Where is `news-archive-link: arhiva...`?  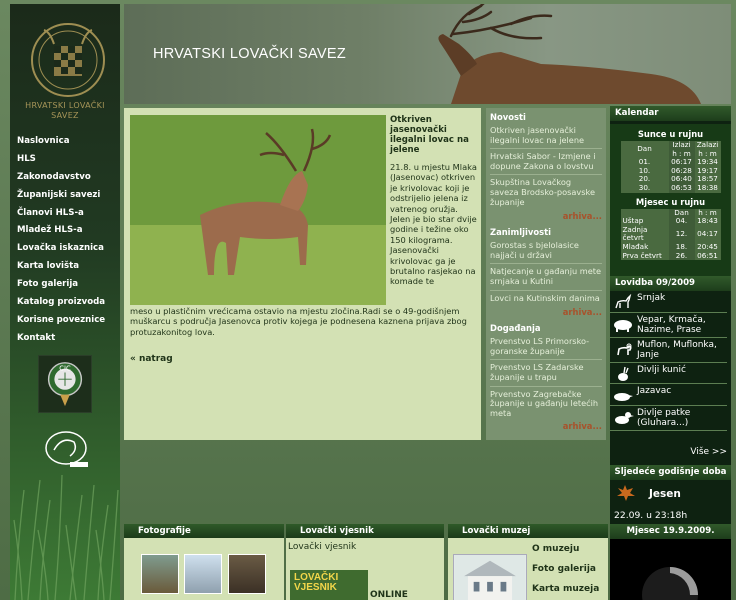 news-archive-link: arhiva... is located at coordinates (546, 216).